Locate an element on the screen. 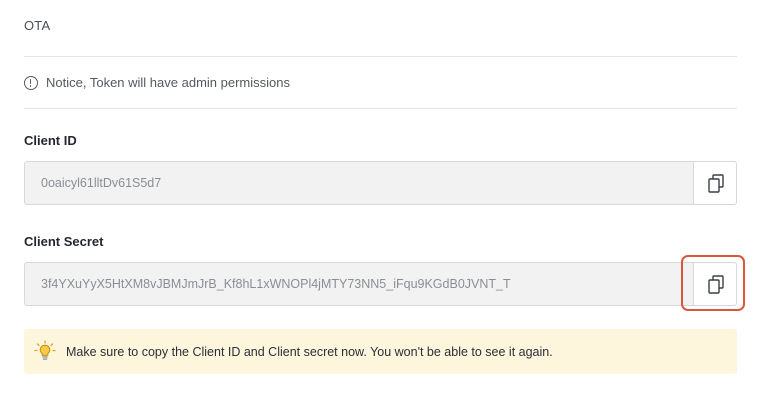  client-id-input is located at coordinates (358, 183).